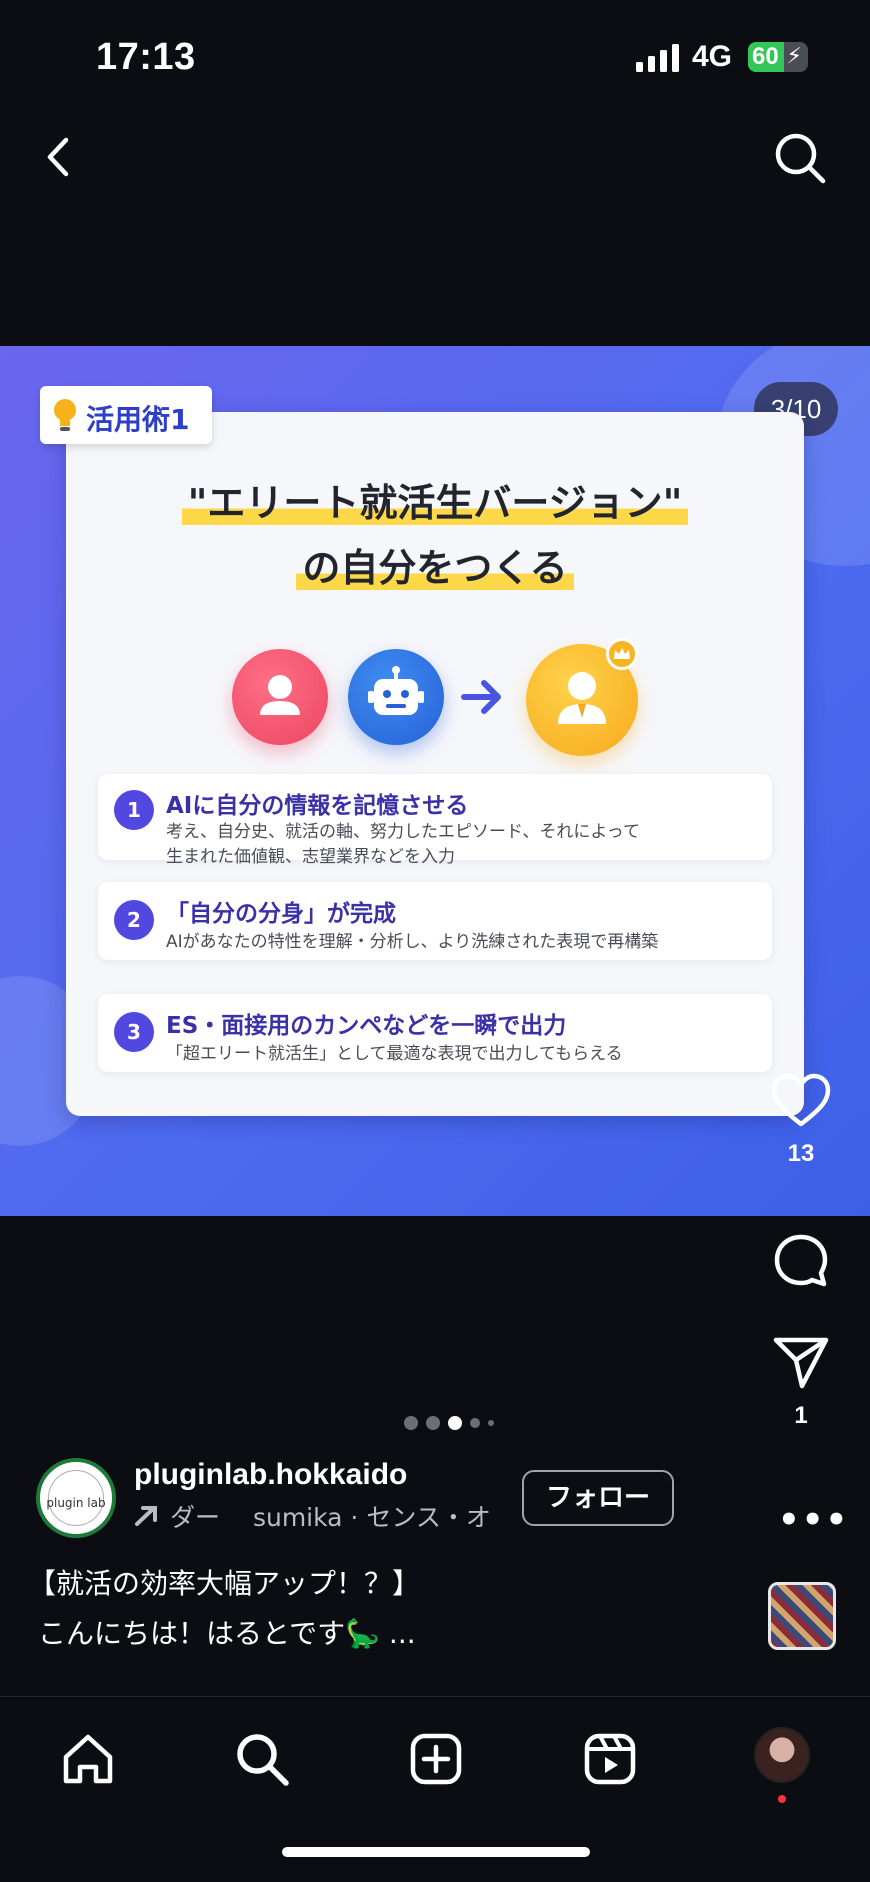  What do you see at coordinates (394, 1054) in the screenshot?
I see `step-description: 「超エリート就活生」として最適な表現で出力してもらえる` at bounding box center [394, 1054].